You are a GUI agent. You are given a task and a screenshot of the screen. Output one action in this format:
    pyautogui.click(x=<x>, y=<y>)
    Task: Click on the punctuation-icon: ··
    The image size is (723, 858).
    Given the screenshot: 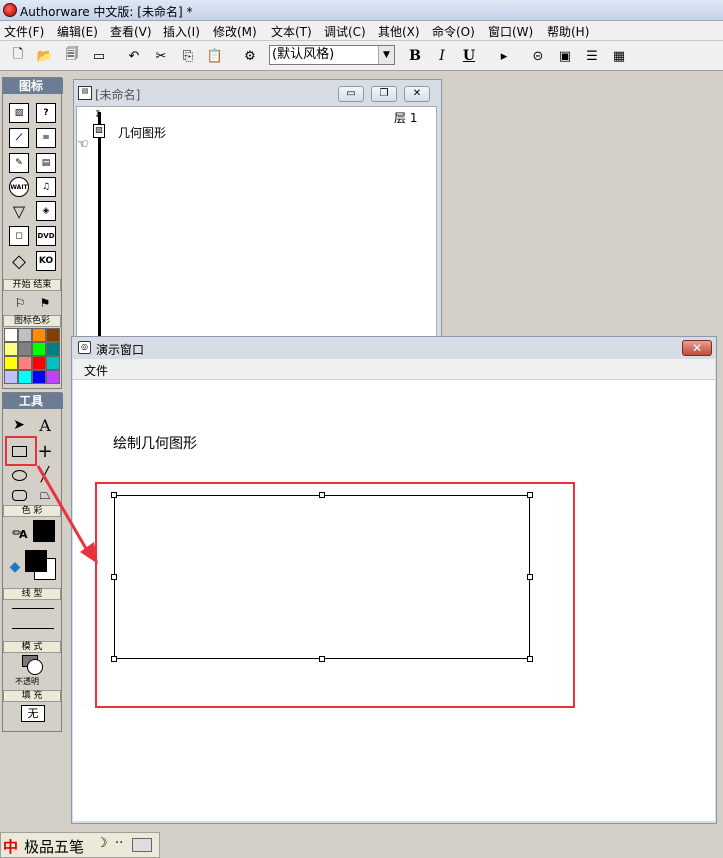 What is the action you would take?
    pyautogui.click(x=119, y=843)
    